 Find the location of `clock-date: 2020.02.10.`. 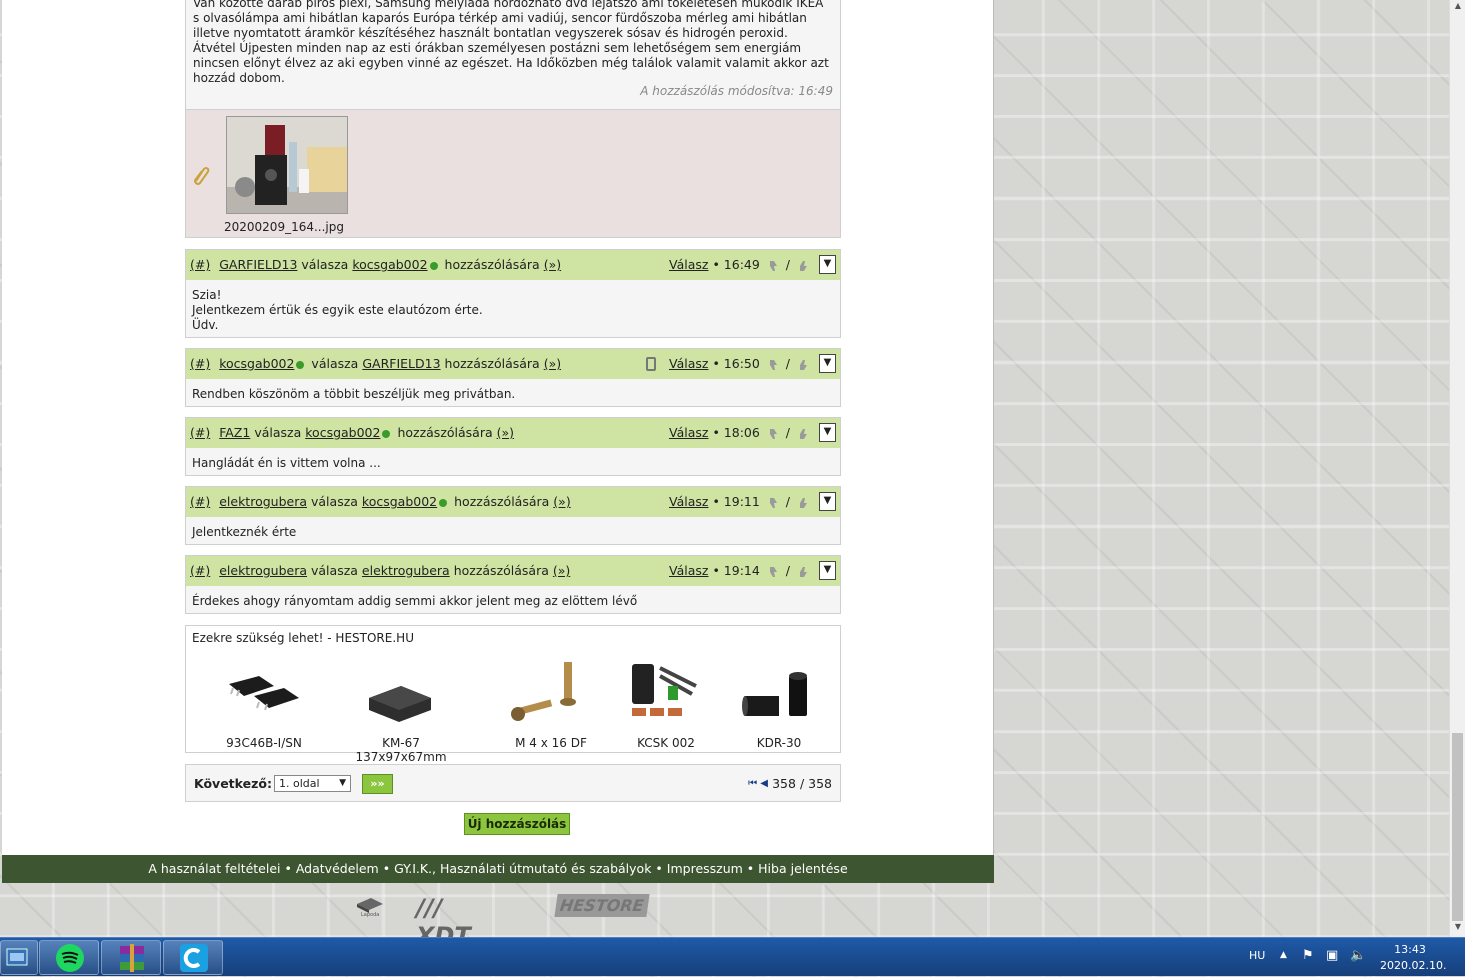

clock-date: 2020.02.10. is located at coordinates (1413, 965).